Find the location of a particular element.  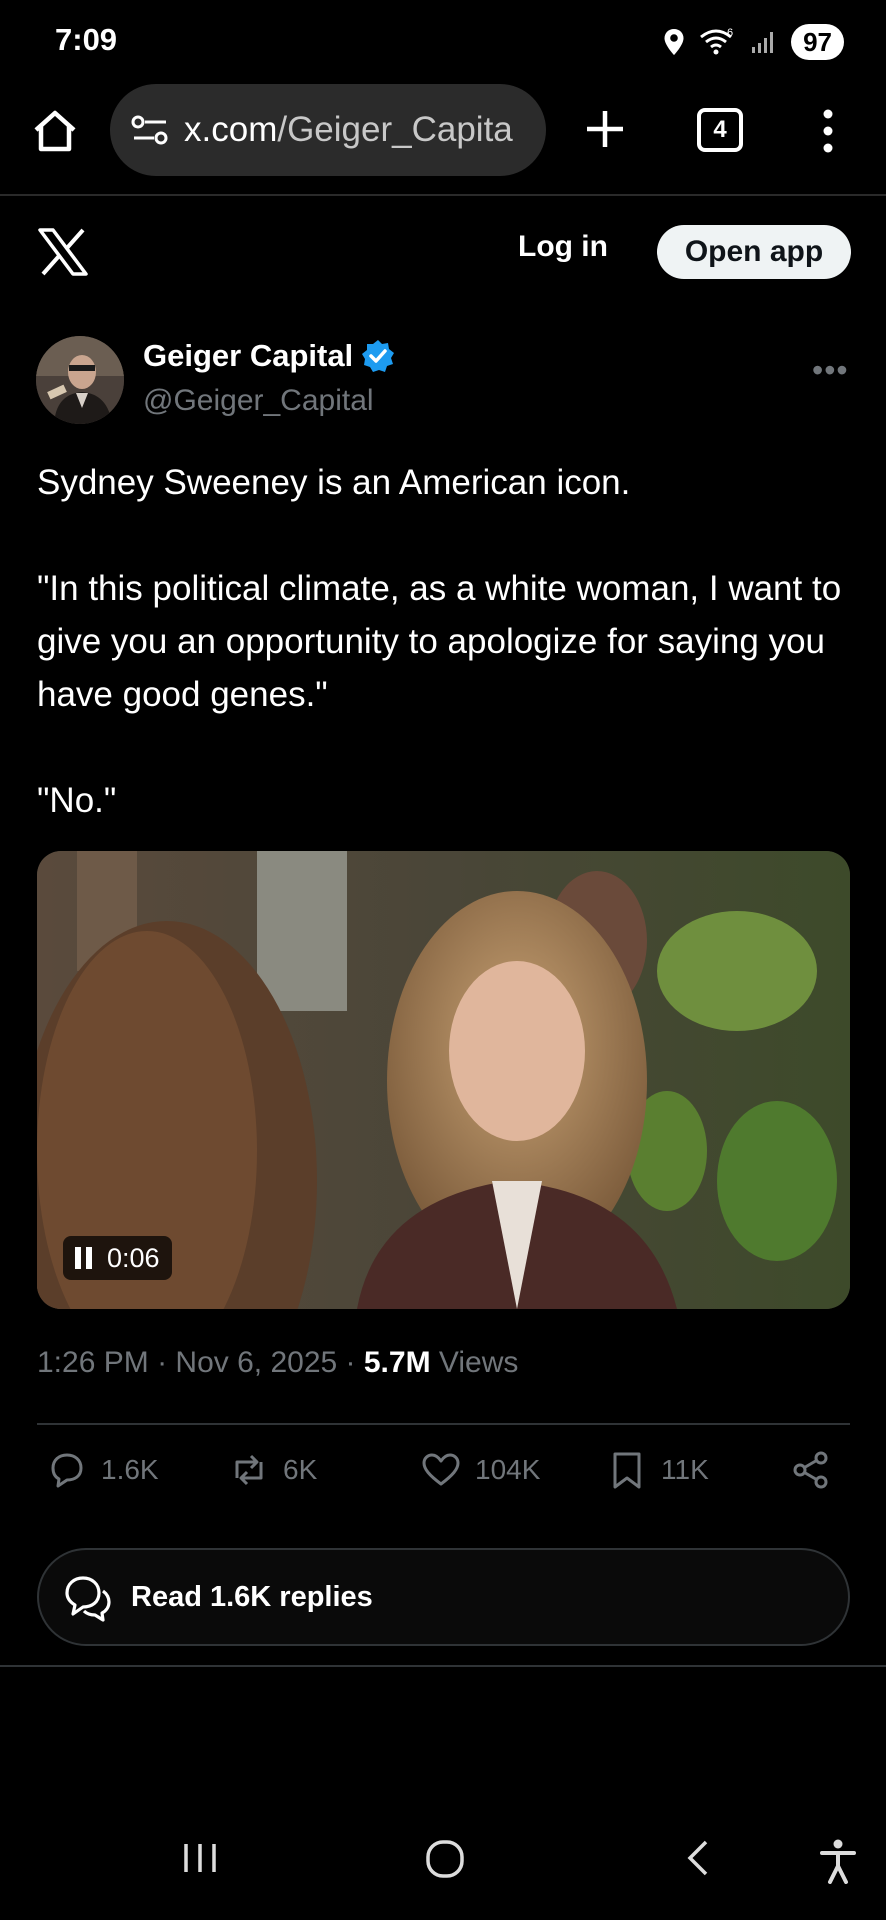

author-name-text: Geiger Capital is located at coordinates (248, 355).